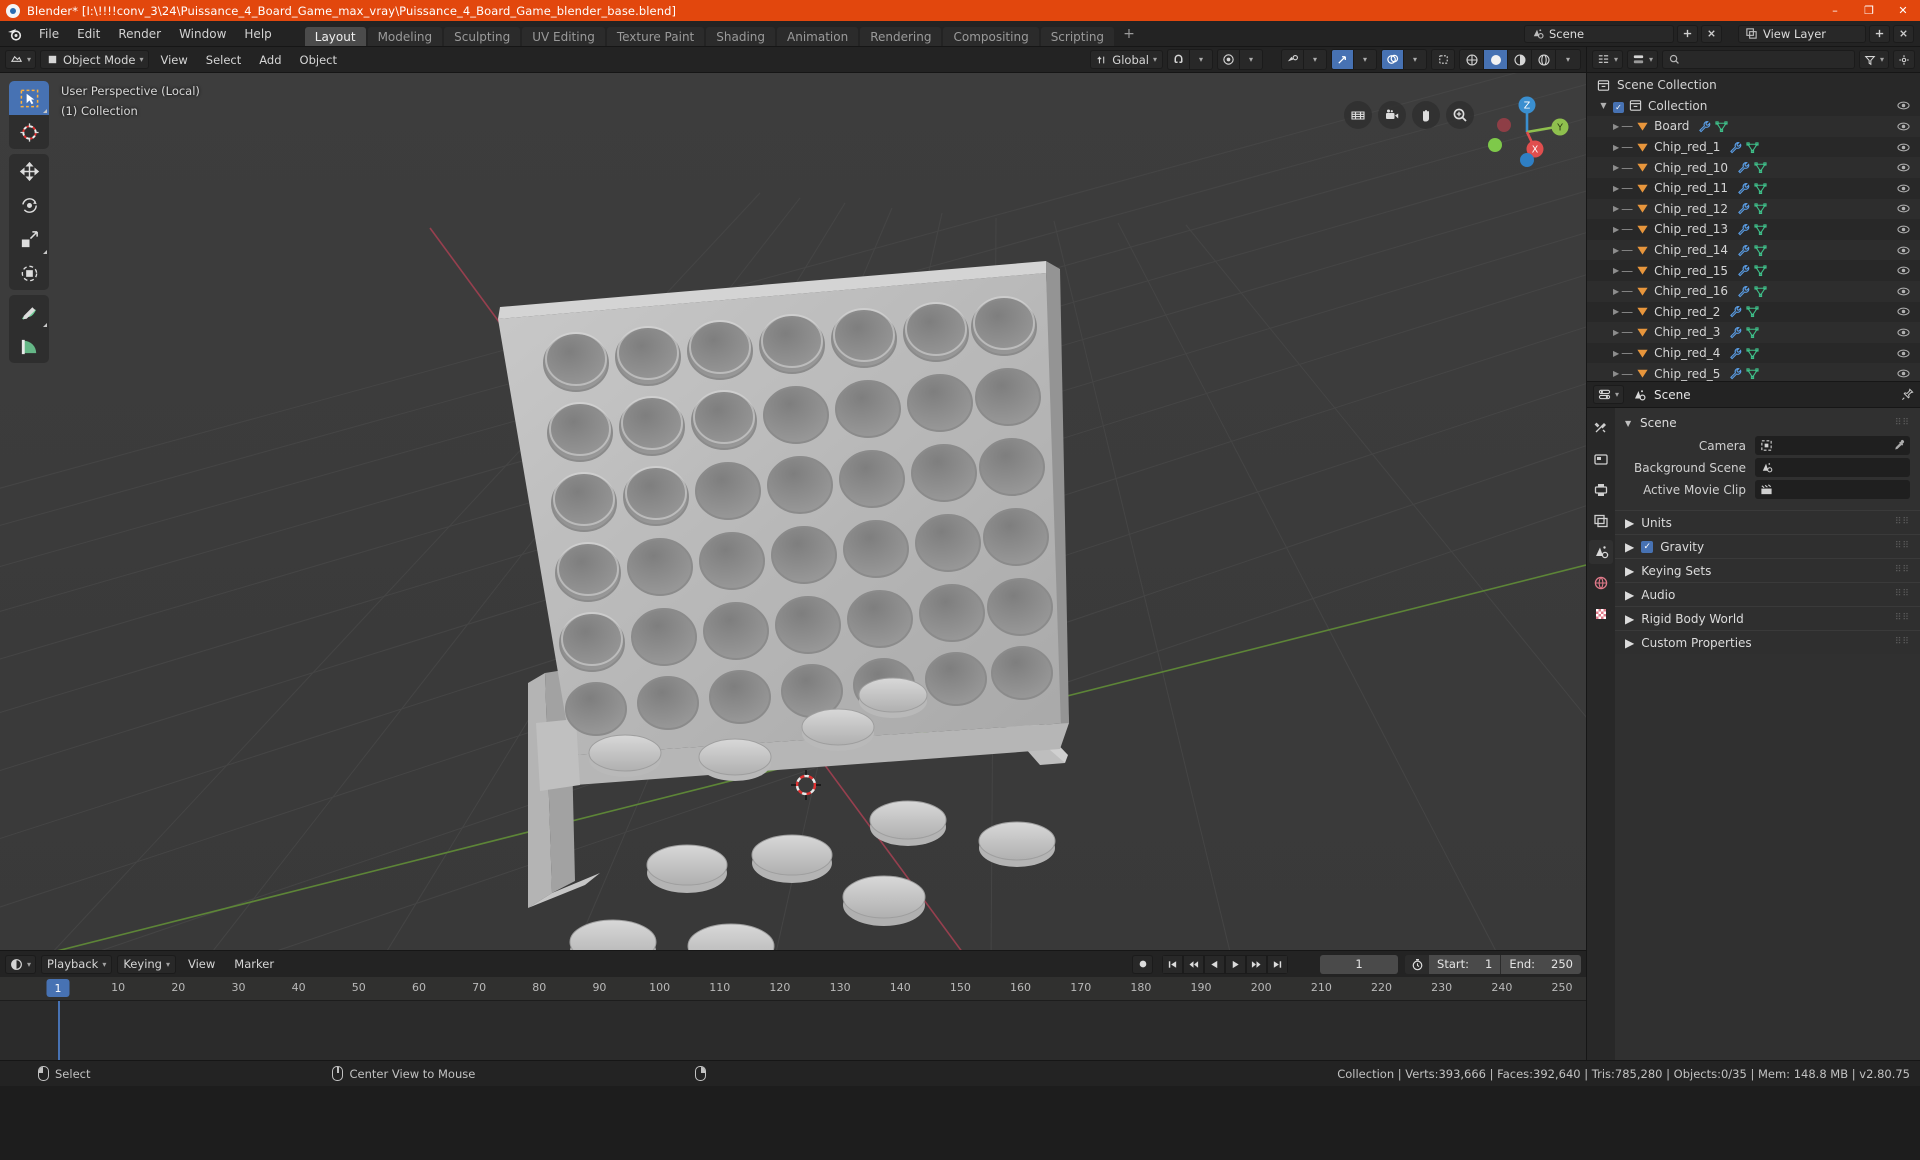 The width and height of the screenshot is (1920, 1160). I want to click on jump-to-next-keyframe-button, so click(1257, 964).